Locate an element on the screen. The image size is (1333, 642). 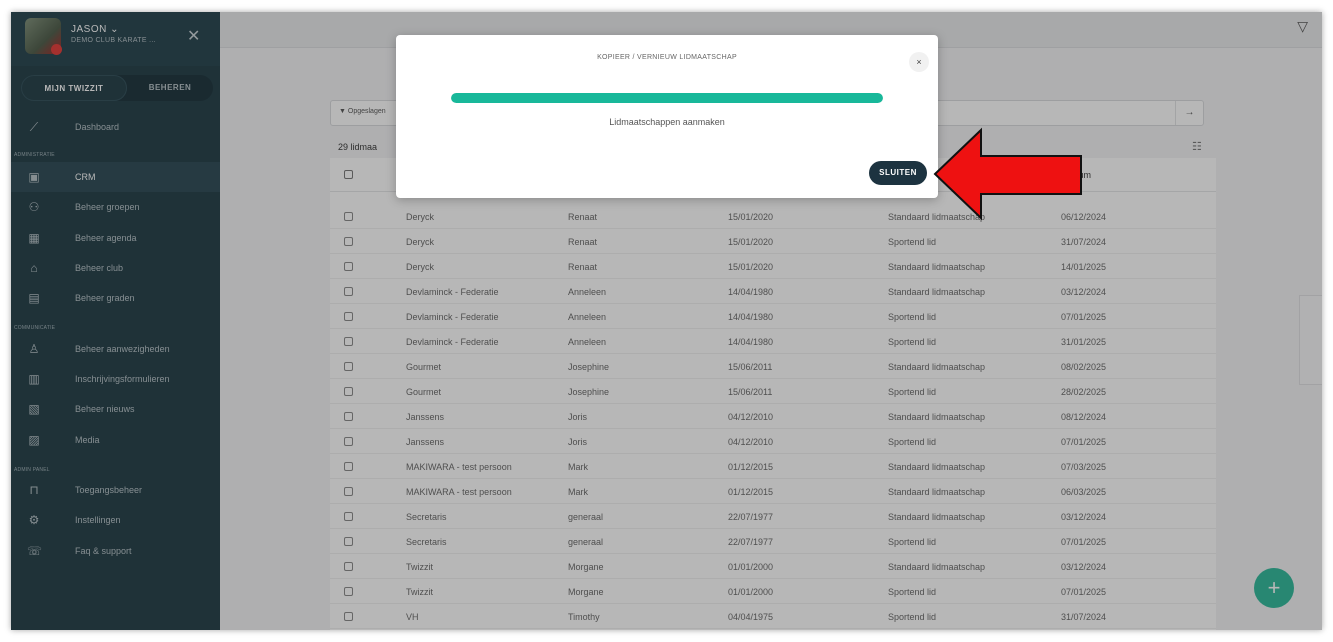
progress-message: Lidmaatschappen aanmaken is located at coordinates (667, 122).